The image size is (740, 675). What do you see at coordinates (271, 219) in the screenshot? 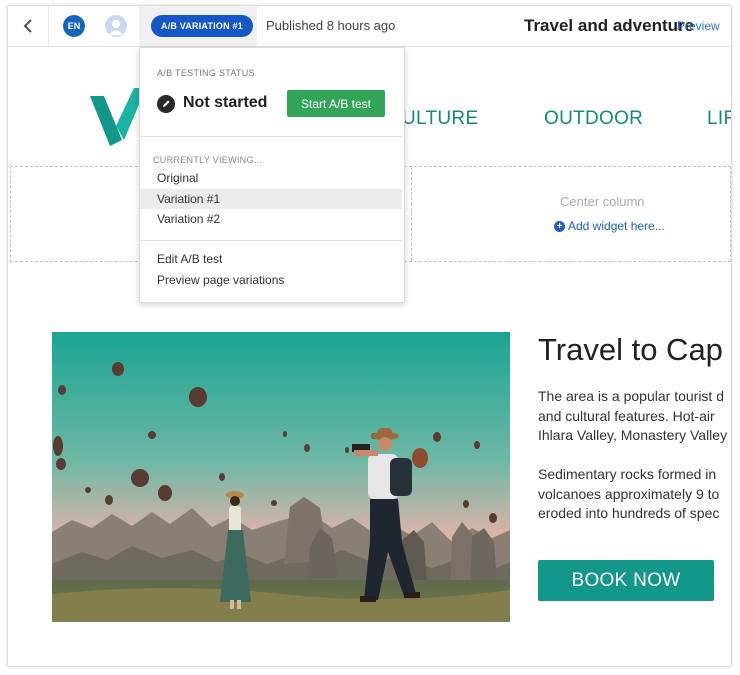
I see `variation-option-2: Variation #2` at bounding box center [271, 219].